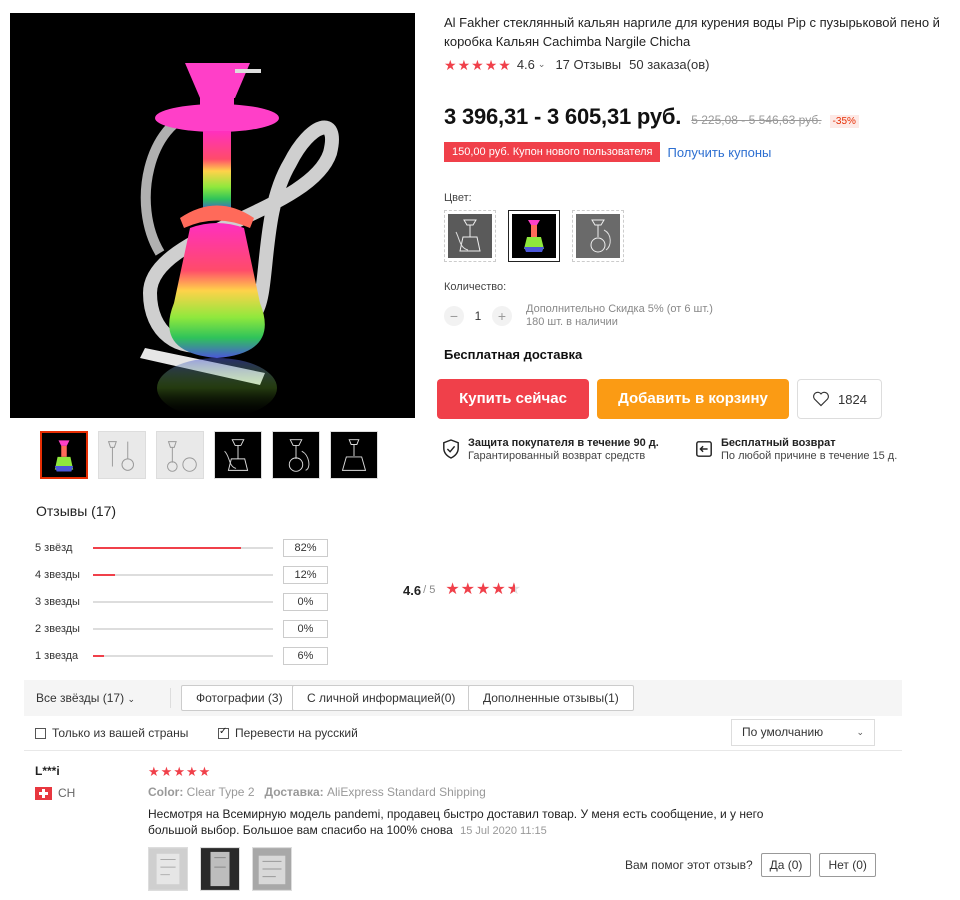 The image size is (960, 900). I want to click on review-photos, so click(220, 869).